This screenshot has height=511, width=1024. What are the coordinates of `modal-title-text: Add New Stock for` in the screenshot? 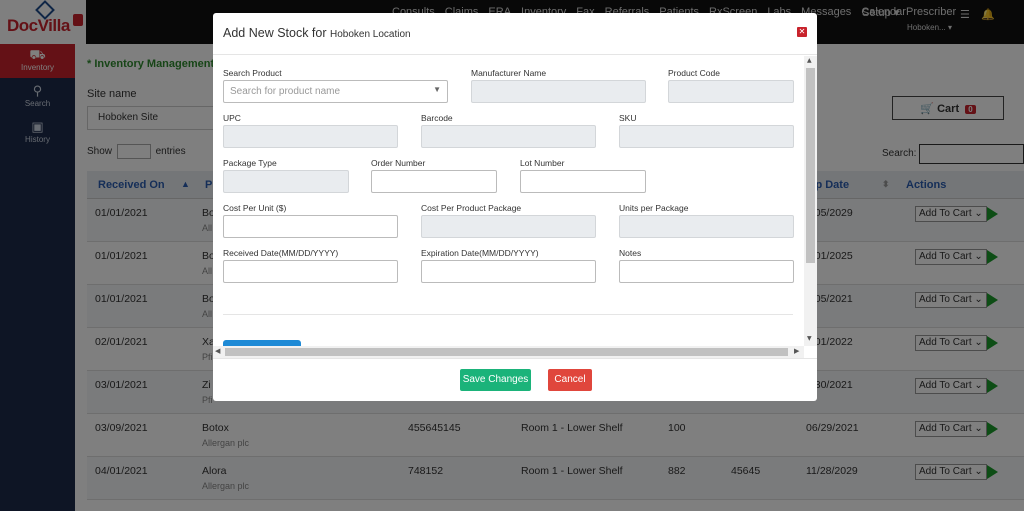 It's located at (275, 33).